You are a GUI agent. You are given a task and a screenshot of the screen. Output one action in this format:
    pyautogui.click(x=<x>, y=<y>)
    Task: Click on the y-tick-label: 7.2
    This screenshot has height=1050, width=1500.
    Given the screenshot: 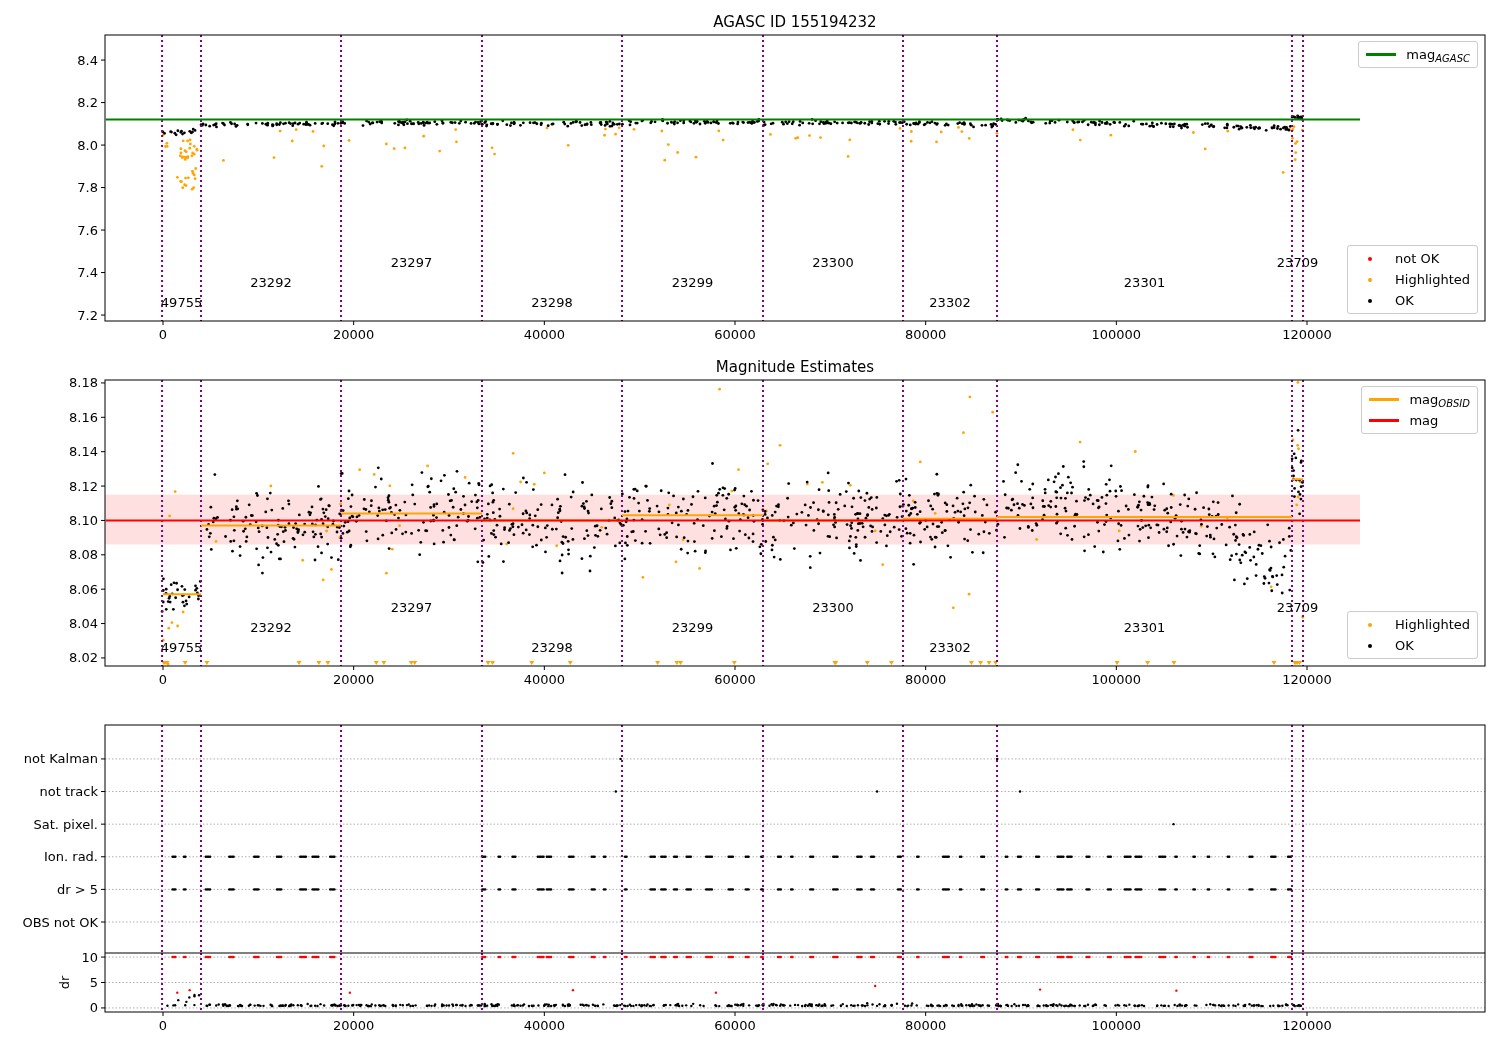 What is the action you would take?
    pyautogui.click(x=87, y=315)
    